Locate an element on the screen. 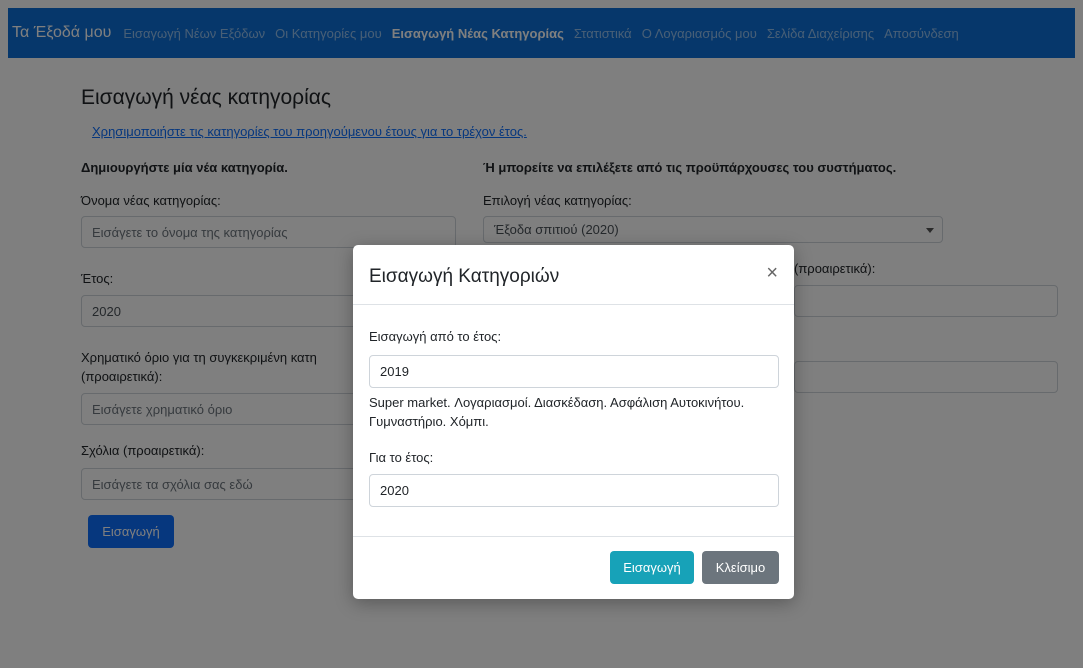 The height and width of the screenshot is (668, 1083). from-year-label: Εισαγωγή από το έτος: is located at coordinates (435, 336).